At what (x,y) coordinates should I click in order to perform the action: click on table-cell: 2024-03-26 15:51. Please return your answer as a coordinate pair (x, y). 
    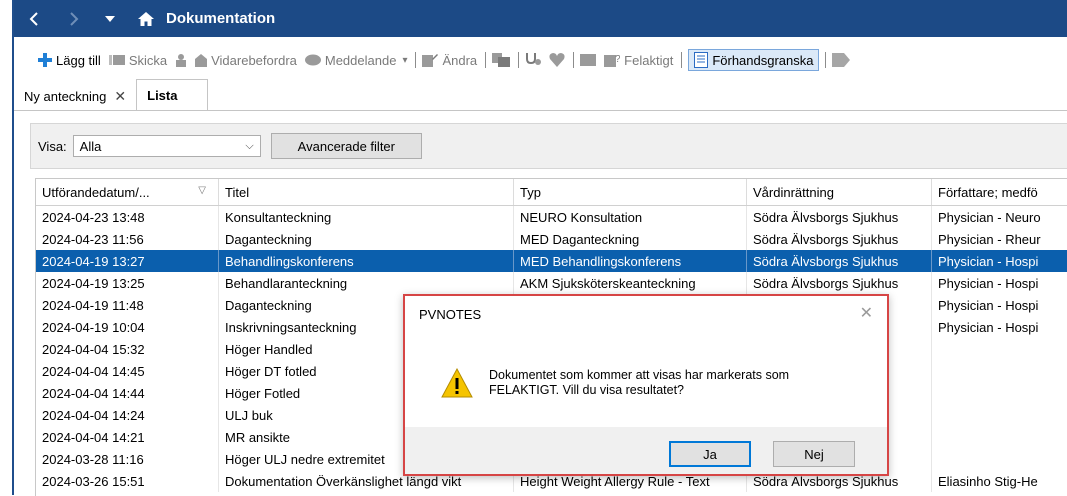
    Looking at the image, I should click on (127, 481).